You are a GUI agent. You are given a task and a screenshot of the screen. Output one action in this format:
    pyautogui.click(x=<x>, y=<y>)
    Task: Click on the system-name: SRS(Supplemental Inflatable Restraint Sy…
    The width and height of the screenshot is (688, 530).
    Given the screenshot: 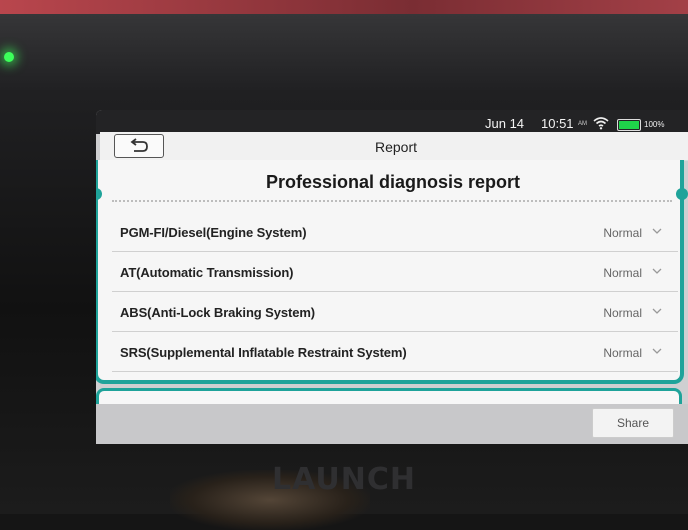 What is the action you would take?
    pyautogui.click(x=263, y=352)
    